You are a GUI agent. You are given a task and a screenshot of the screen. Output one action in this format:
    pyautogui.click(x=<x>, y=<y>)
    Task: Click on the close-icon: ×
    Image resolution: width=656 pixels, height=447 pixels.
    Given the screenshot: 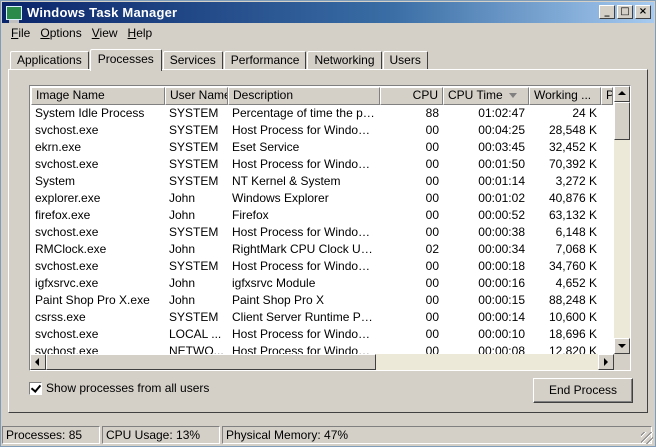 What is the action you would take?
    pyautogui.click(x=643, y=11)
    